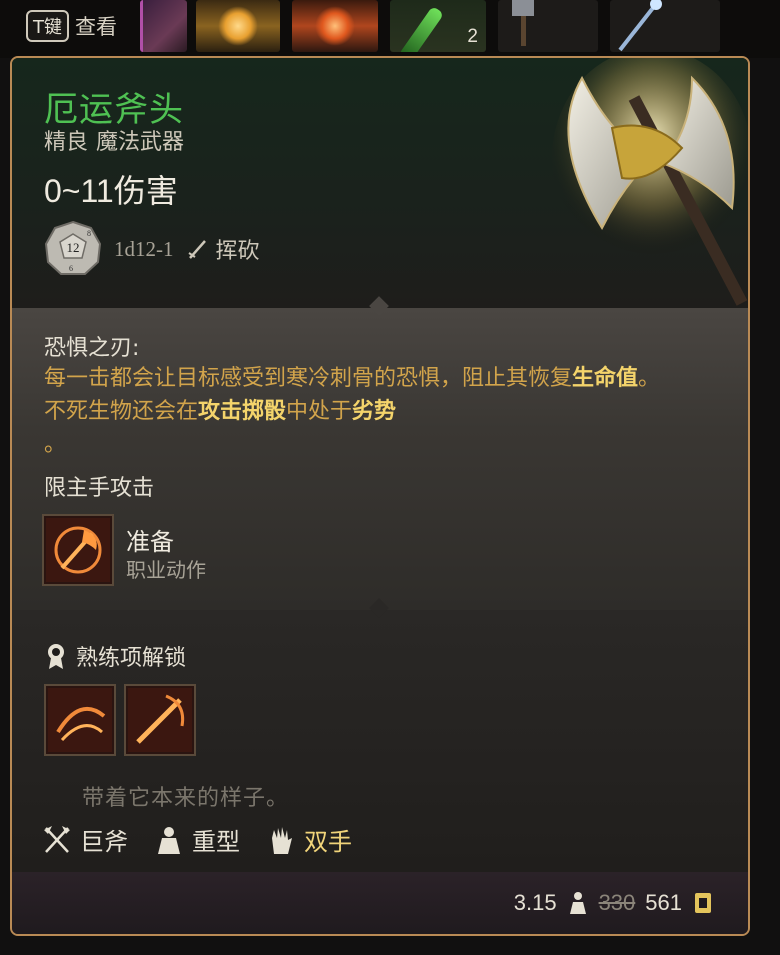 The width and height of the screenshot is (780, 955). What do you see at coordinates (131, 658) in the screenshot?
I see `proficiency-title: 熟练项解锁` at bounding box center [131, 658].